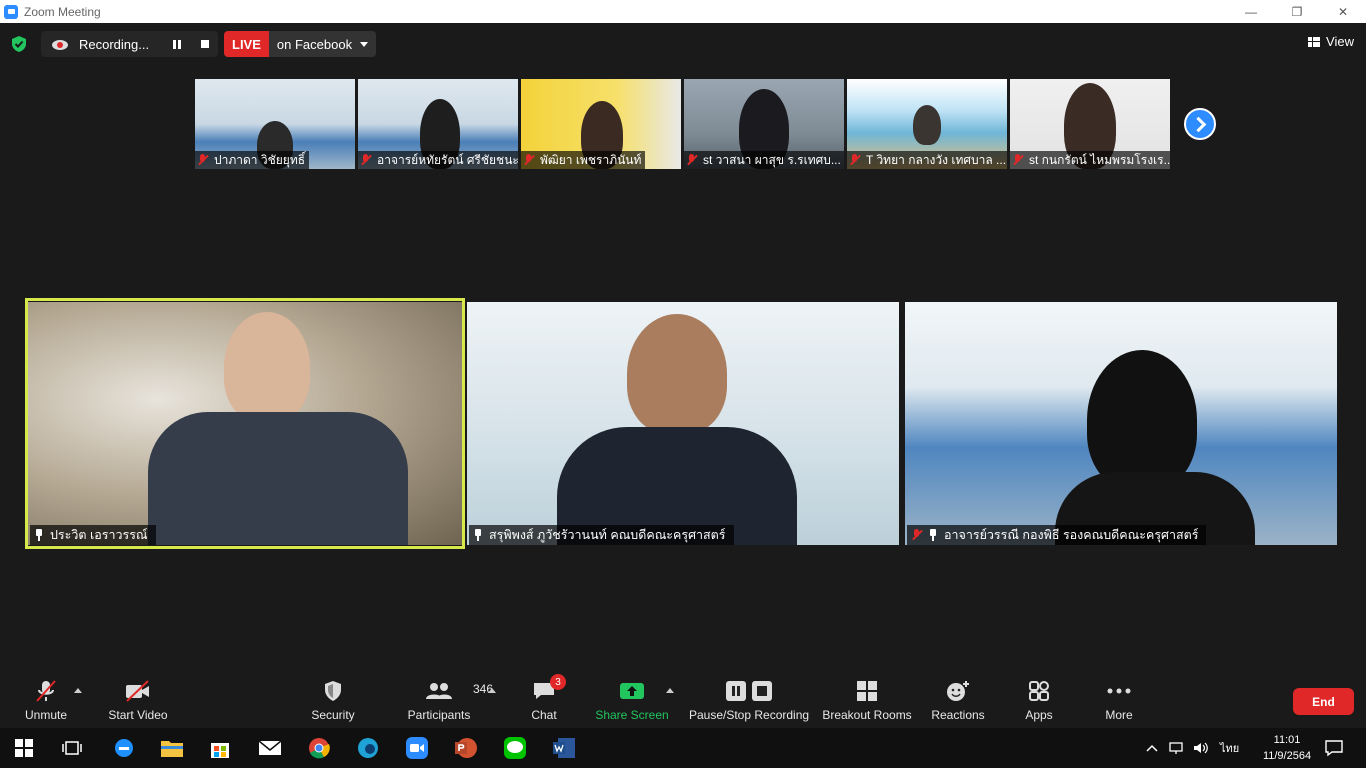 Image resolution: width=1366 pixels, height=768 pixels. I want to click on participant-name: อาจารย์หทัยรัตน์ ศรีชัยชนะ, so click(447, 159).